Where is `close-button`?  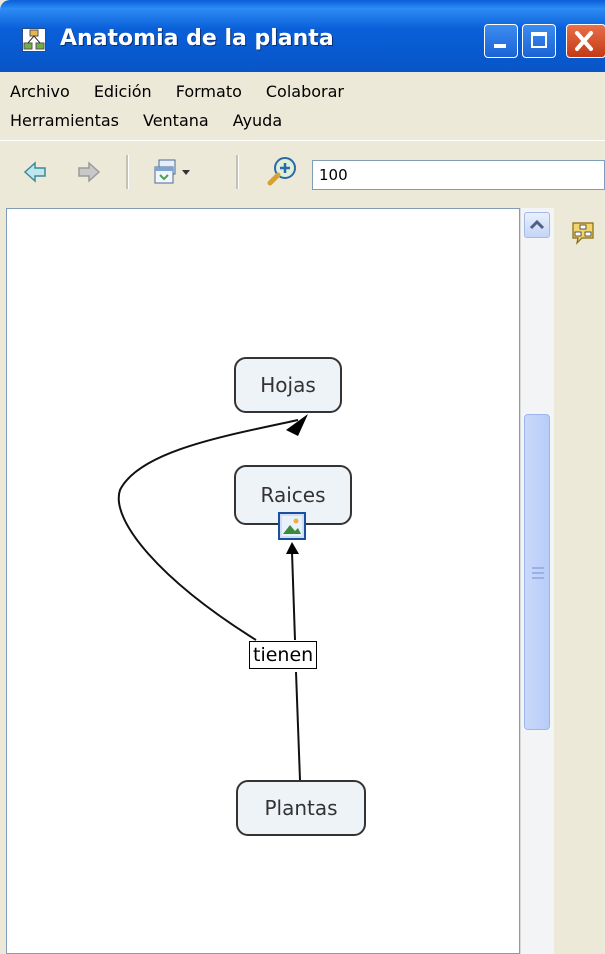 close-button is located at coordinates (585, 41).